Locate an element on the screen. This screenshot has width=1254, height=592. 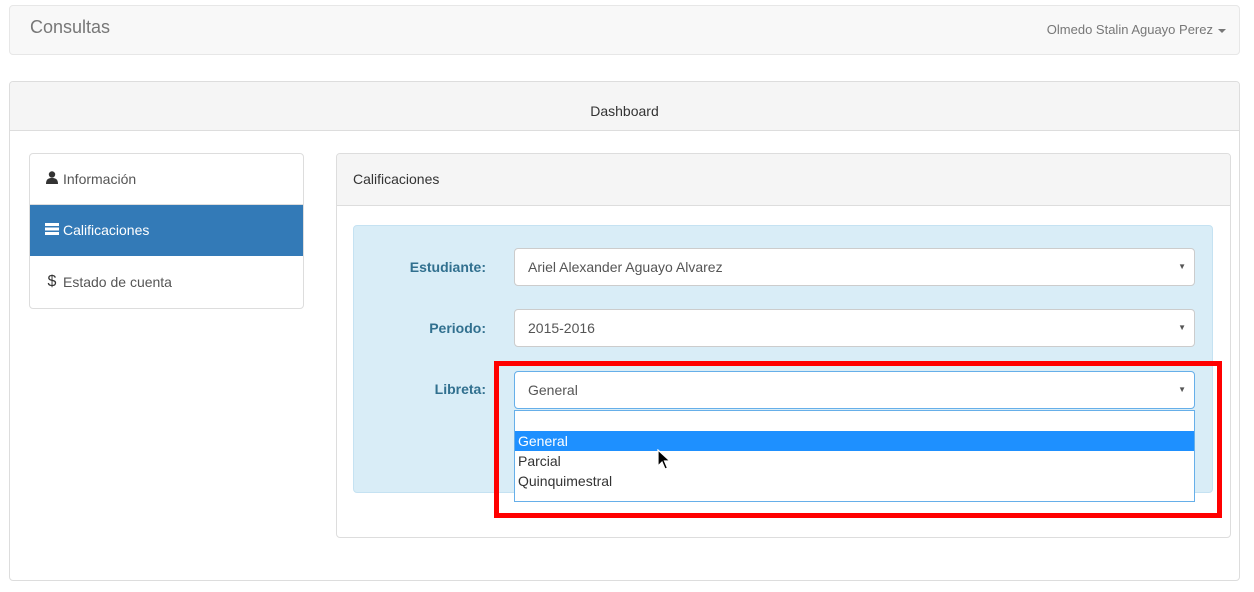
user-name: Olmedo Stalin Aguayo Perez is located at coordinates (1129, 29).